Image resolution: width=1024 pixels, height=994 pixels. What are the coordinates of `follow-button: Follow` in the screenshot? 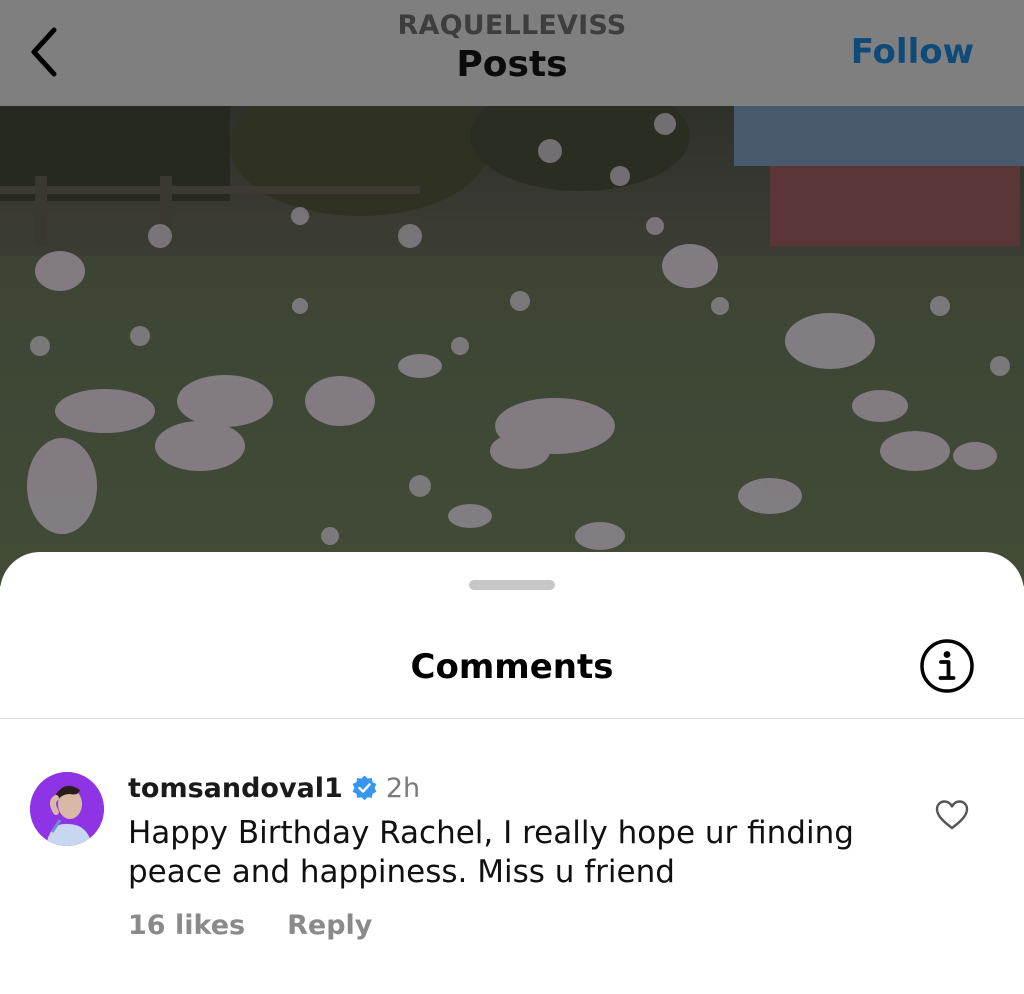 It's located at (912, 52).